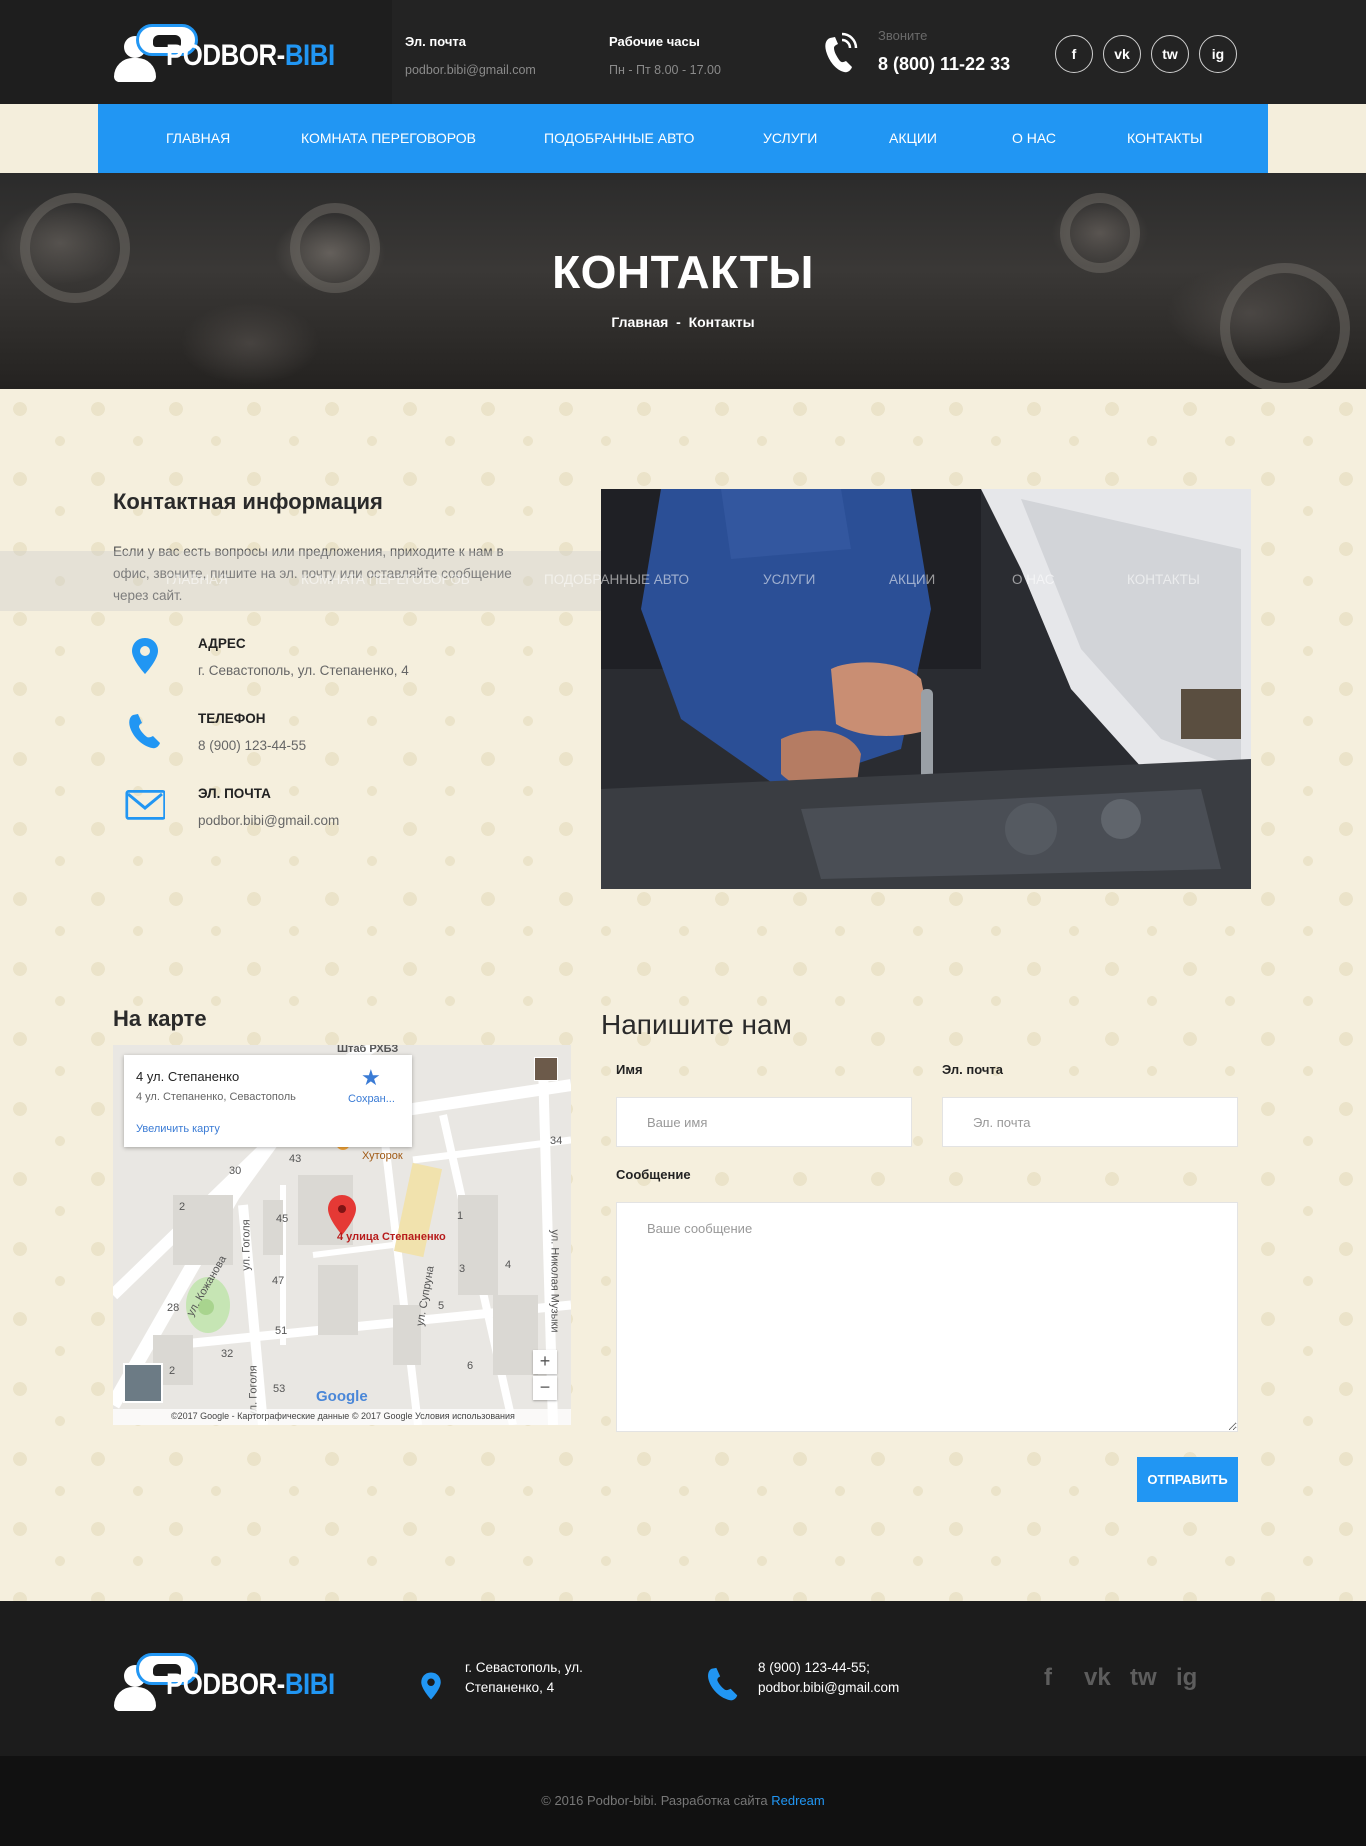 The height and width of the screenshot is (1846, 1366). I want to click on map-num-43: 43, so click(295, 1159).